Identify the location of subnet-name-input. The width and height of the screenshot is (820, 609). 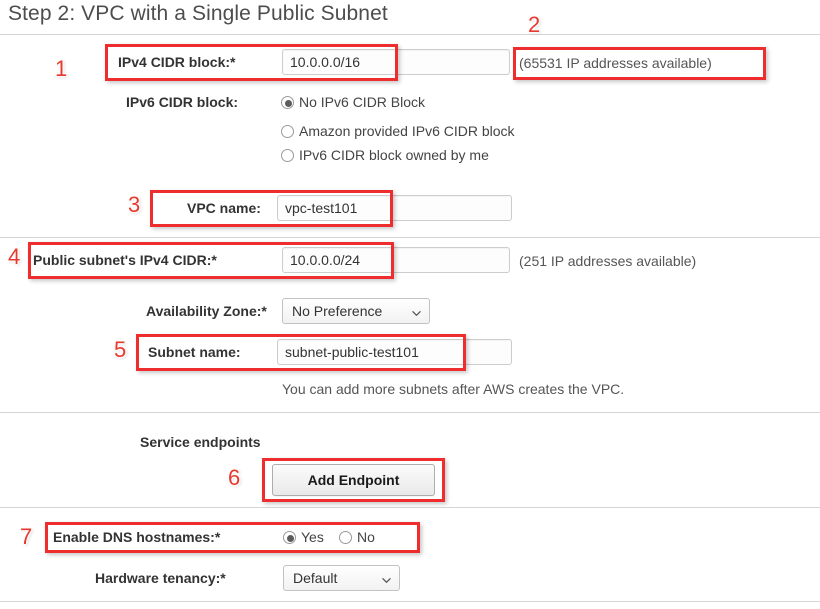
(394, 352).